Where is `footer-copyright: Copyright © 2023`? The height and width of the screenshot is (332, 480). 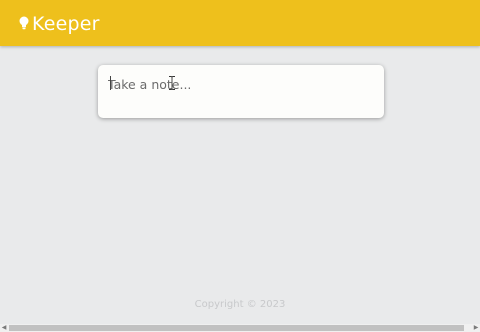
footer-copyright: Copyright © 2023 is located at coordinates (240, 304).